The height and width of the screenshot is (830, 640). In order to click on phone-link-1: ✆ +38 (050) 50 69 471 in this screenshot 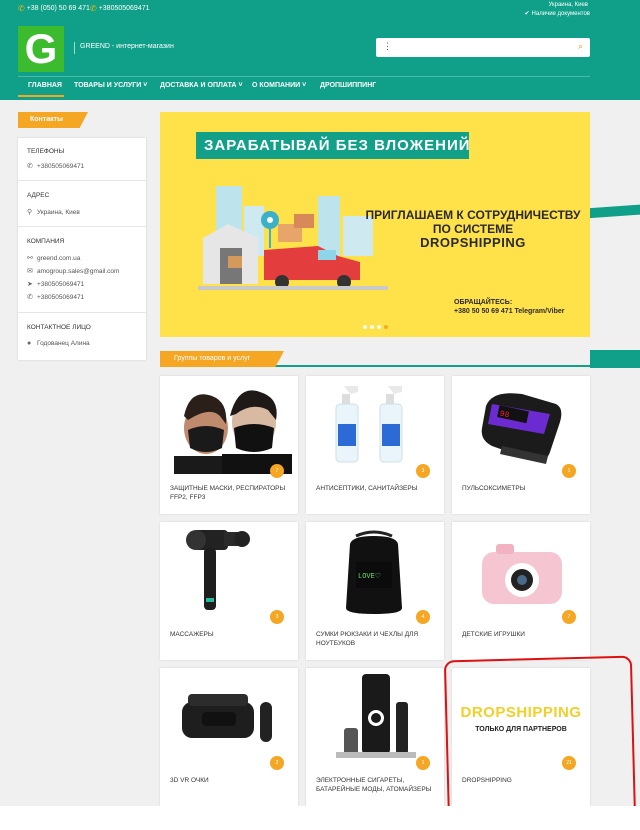, I will do `click(54, 8)`.